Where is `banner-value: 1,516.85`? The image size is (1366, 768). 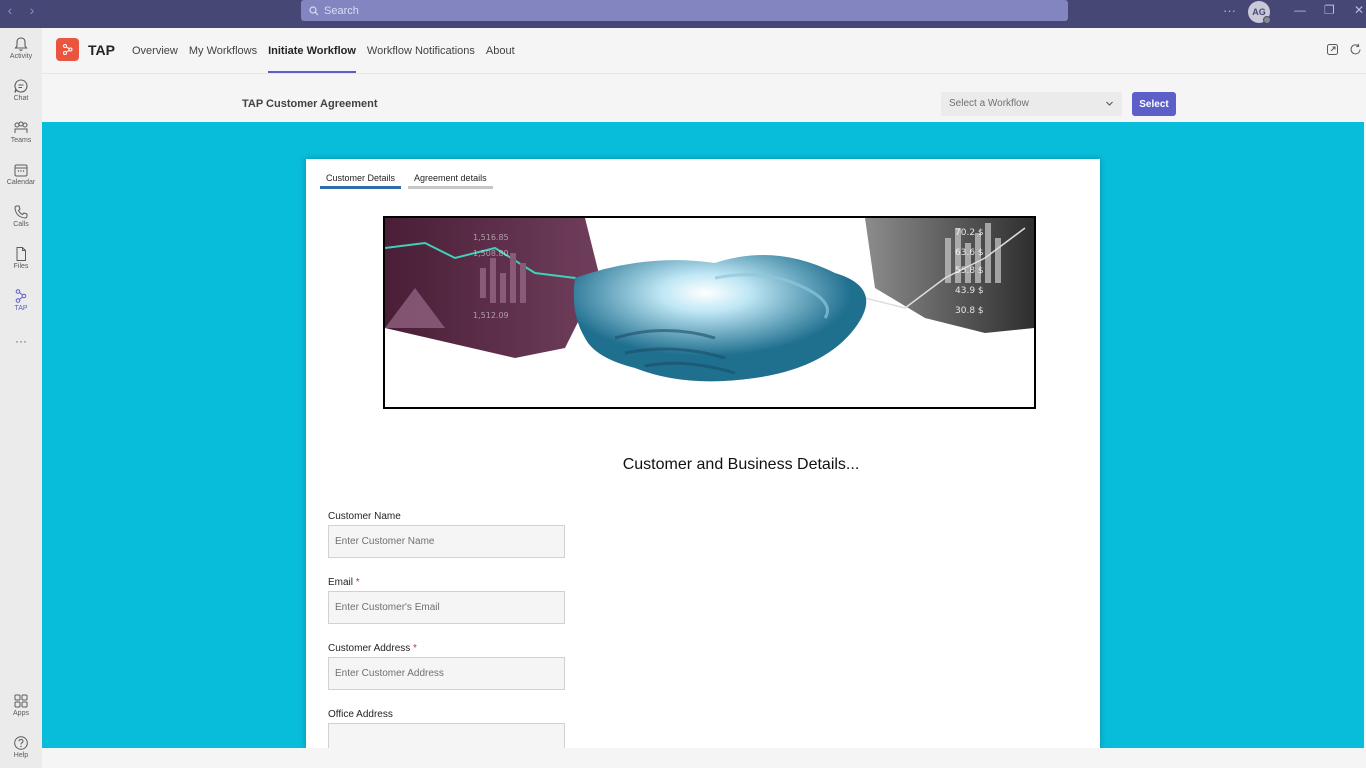 banner-value: 1,516.85 is located at coordinates (491, 237).